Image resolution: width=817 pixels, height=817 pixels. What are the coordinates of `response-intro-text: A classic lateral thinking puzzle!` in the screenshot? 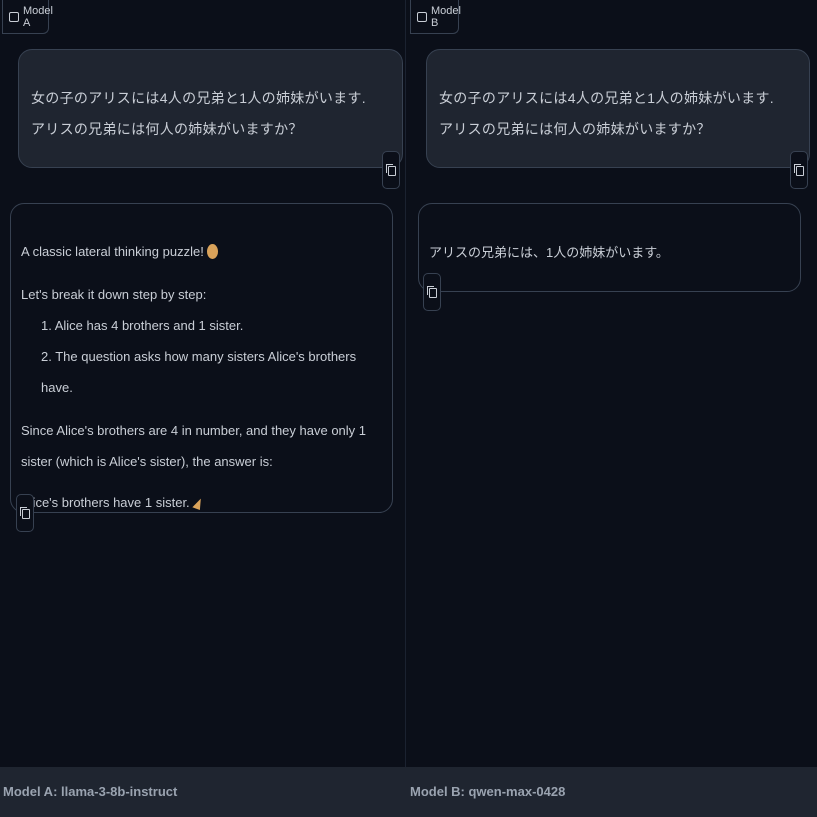 It's located at (114, 251).